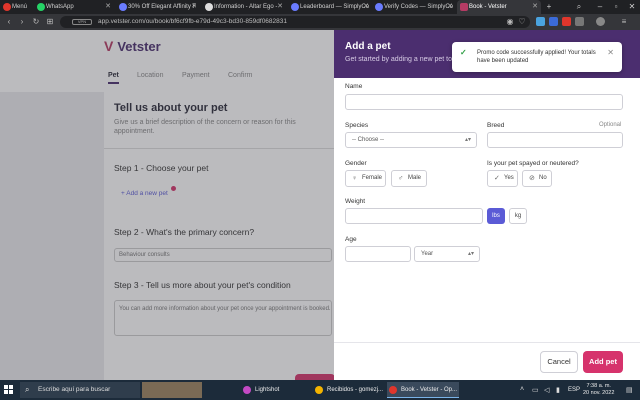 Image resolution: width=640 pixels, height=400 pixels. I want to click on extensions-puzzle-icon, so click(579, 21).